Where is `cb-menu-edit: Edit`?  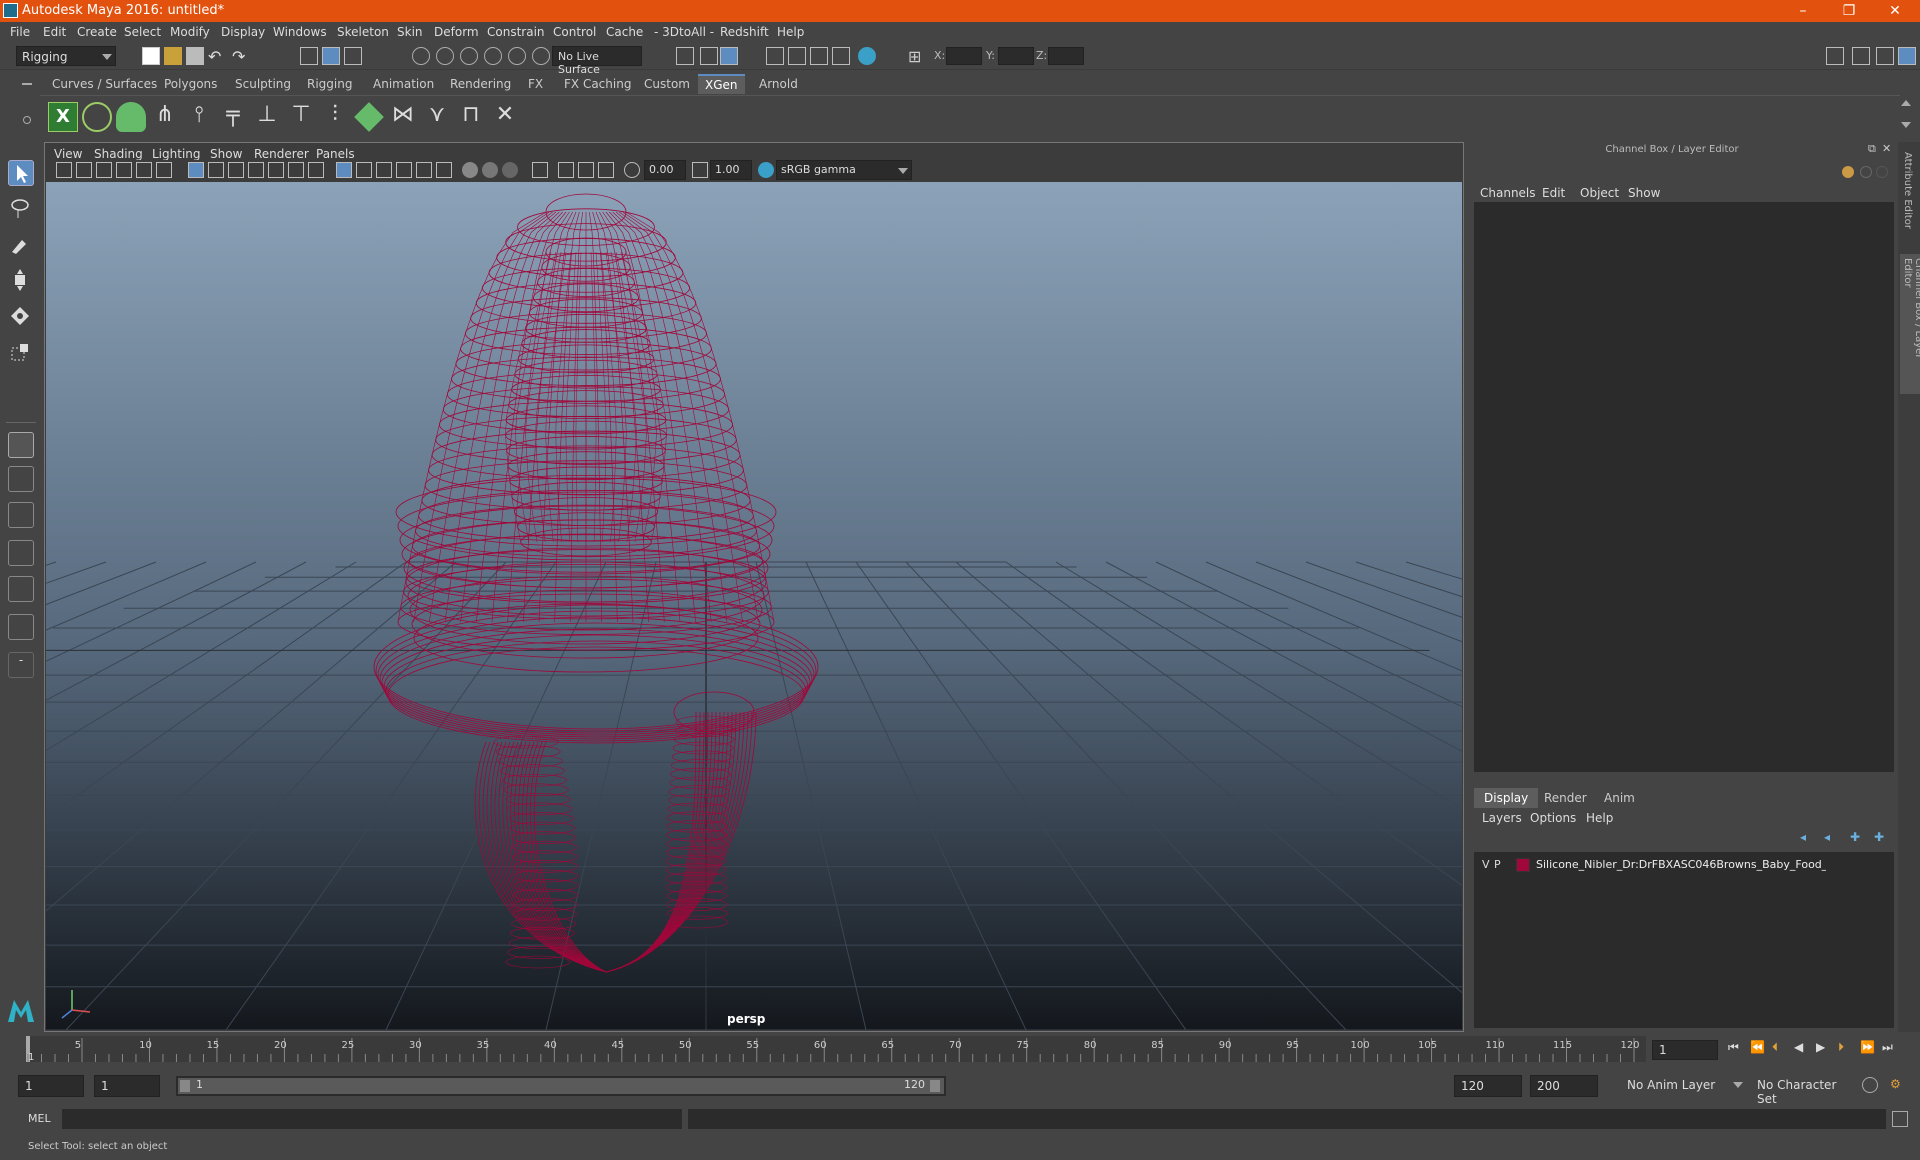
cb-menu-edit: Edit is located at coordinates (1553, 193).